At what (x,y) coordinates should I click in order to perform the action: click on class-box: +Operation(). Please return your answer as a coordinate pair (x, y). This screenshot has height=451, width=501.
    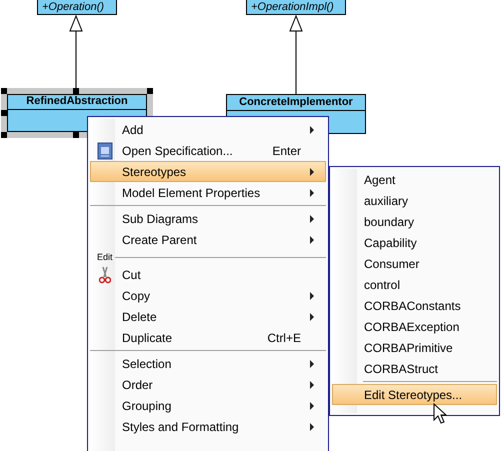
    Looking at the image, I should click on (77, 7).